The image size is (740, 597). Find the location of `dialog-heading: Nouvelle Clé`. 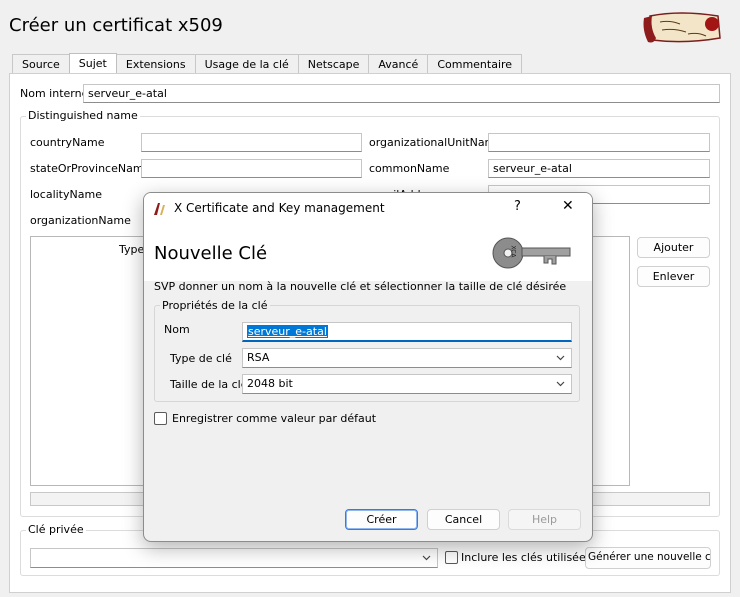

dialog-heading: Nouvelle Clé is located at coordinates (211, 253).